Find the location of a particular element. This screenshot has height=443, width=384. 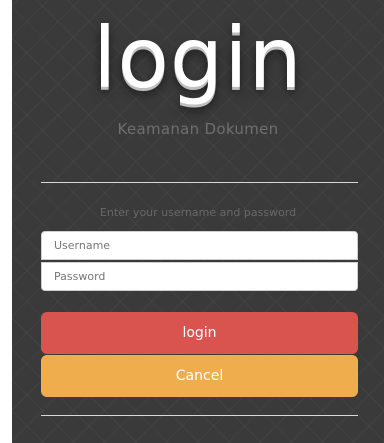

username-input is located at coordinates (199, 245).